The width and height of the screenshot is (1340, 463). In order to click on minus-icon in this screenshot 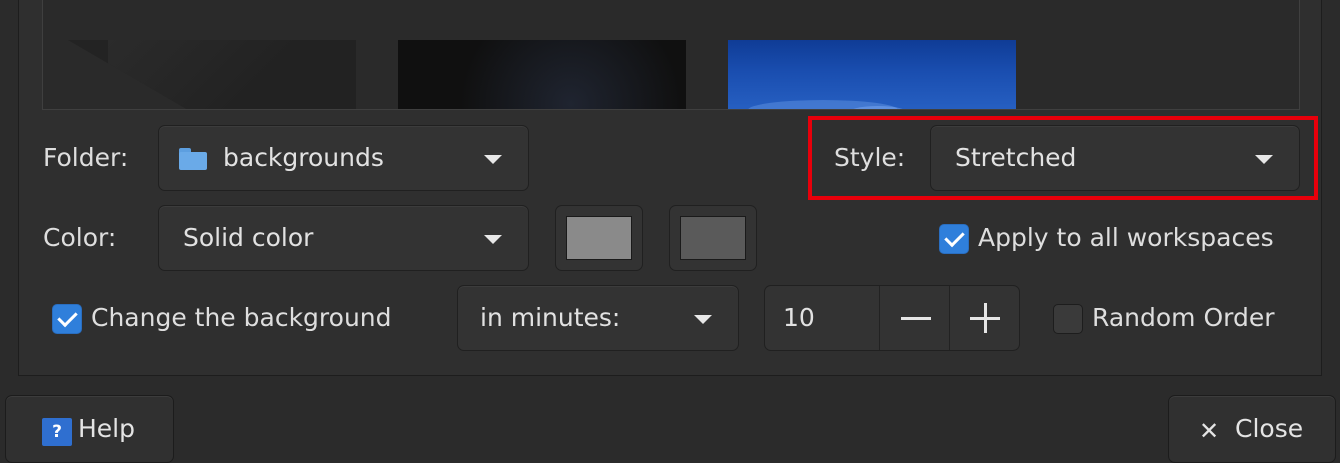, I will do `click(915, 318)`.